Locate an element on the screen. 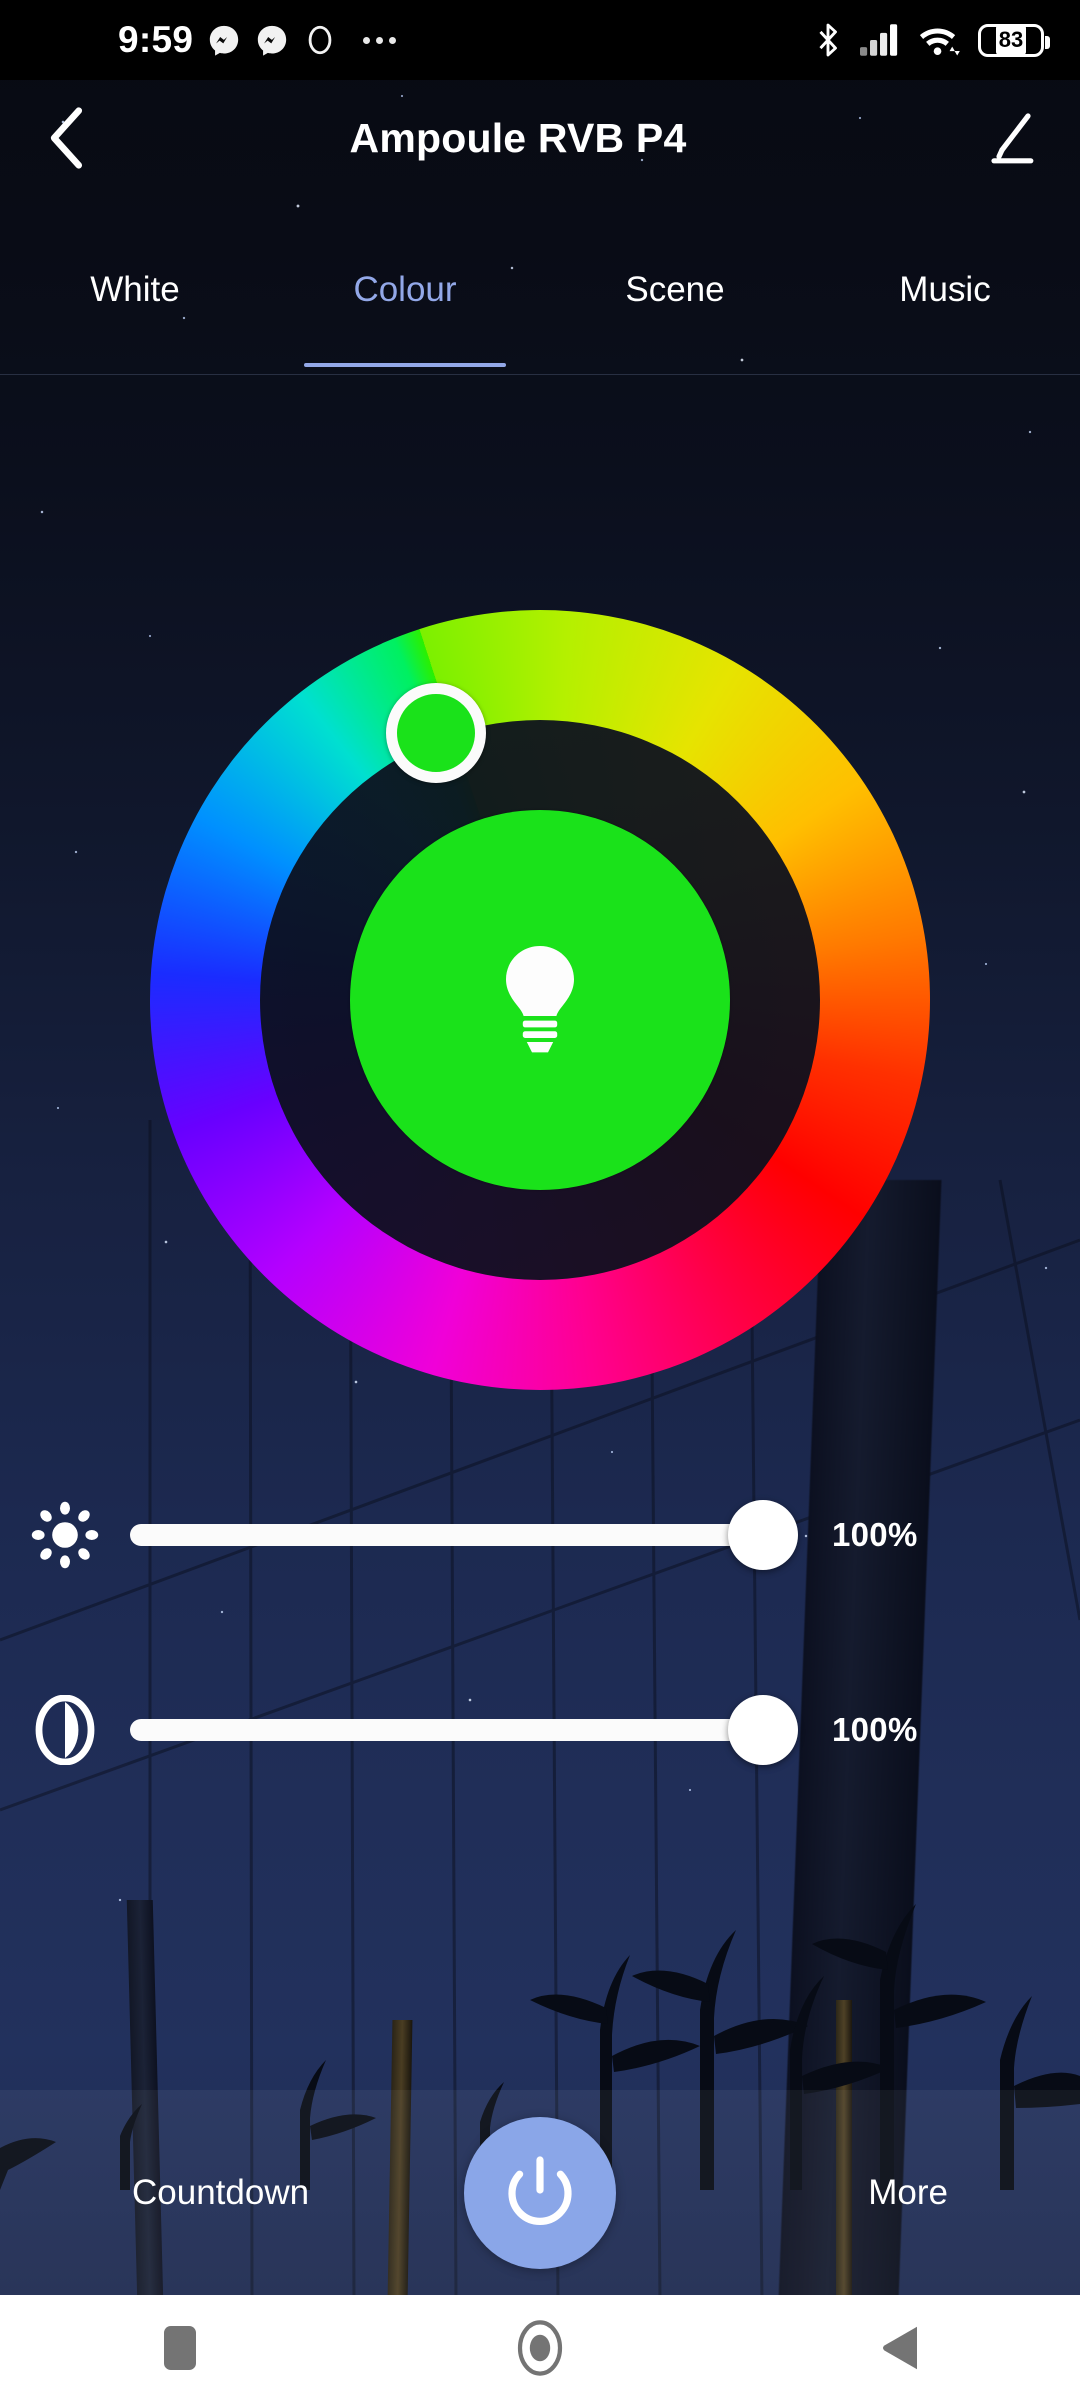  nav-recents-button is located at coordinates (180, 2347).